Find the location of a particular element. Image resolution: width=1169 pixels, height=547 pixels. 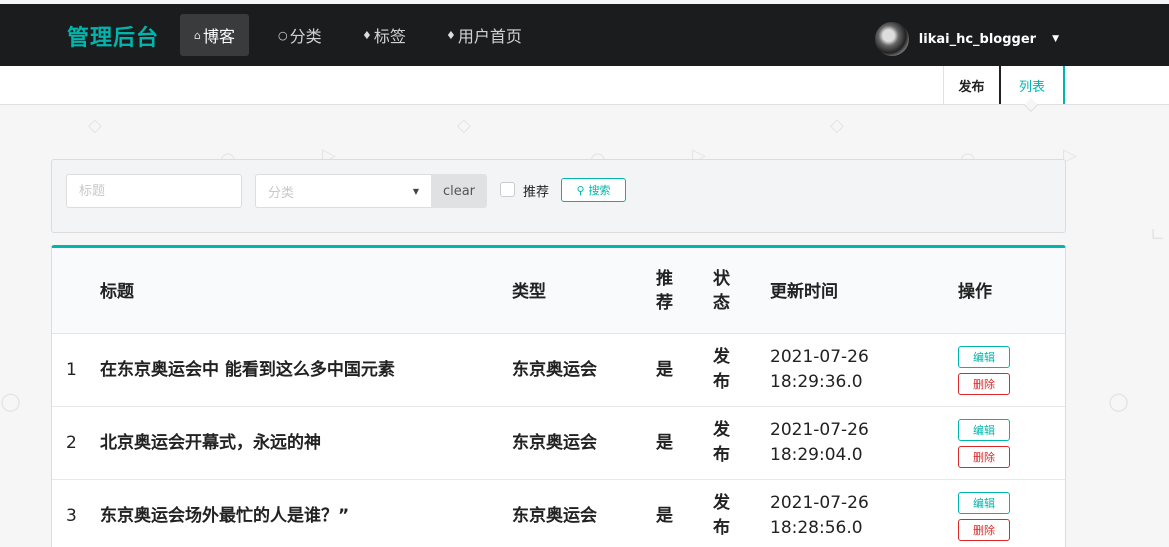

brand-logo: 管理后台 is located at coordinates (113, 36).